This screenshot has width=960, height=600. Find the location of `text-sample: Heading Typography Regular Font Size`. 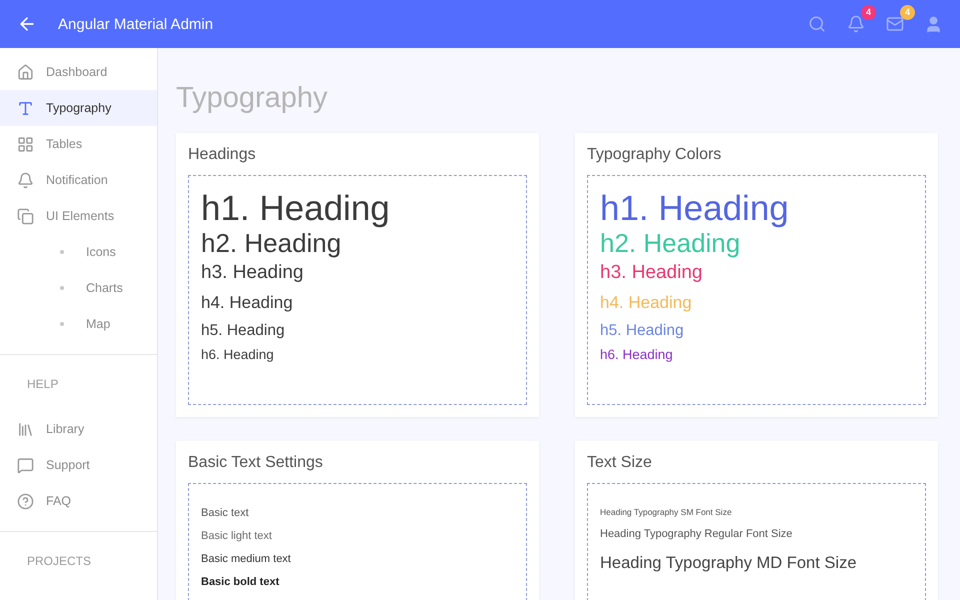

text-sample: Heading Typography Regular Font Size is located at coordinates (696, 534).